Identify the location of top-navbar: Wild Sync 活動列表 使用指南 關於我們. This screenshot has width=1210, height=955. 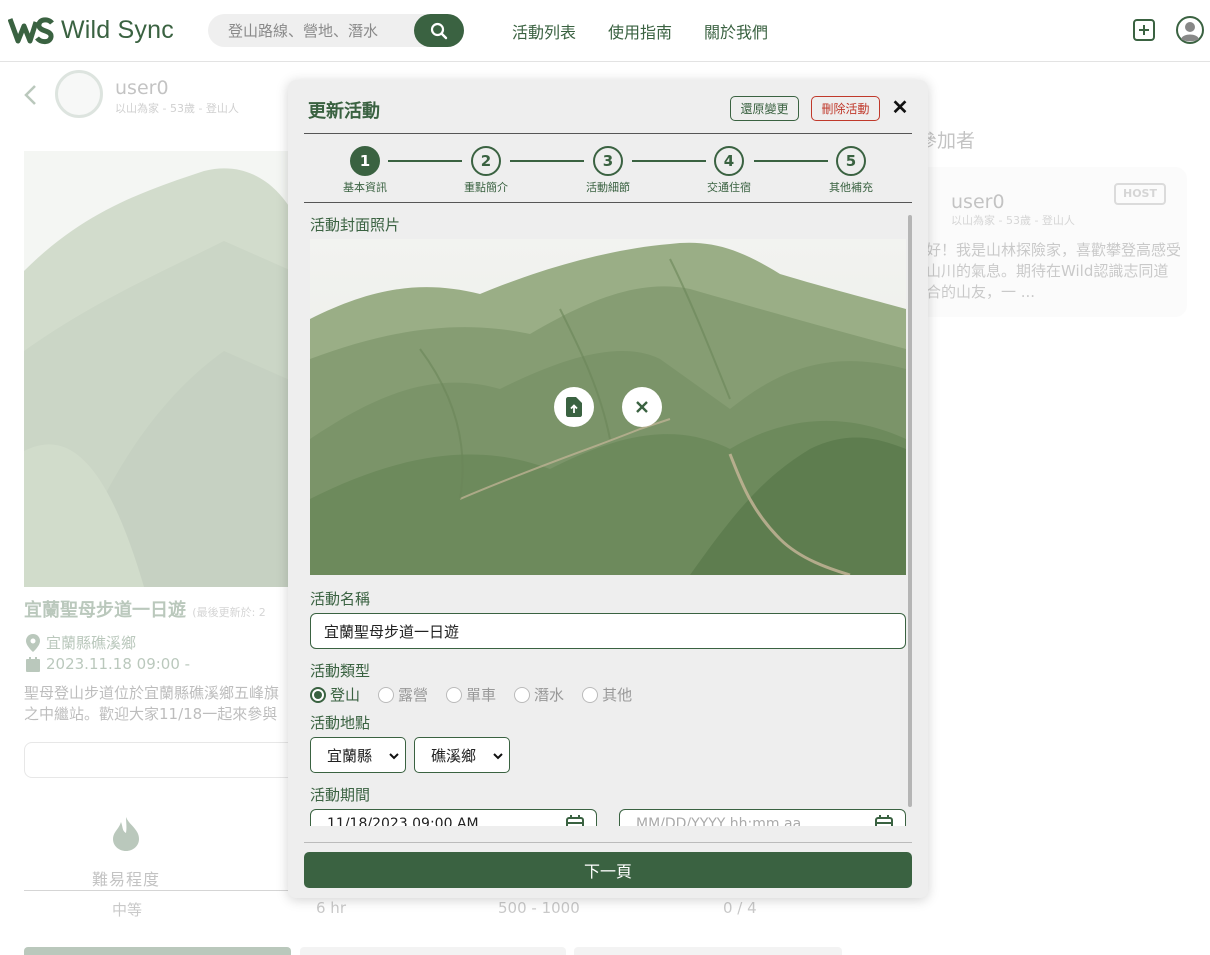
(605, 31).